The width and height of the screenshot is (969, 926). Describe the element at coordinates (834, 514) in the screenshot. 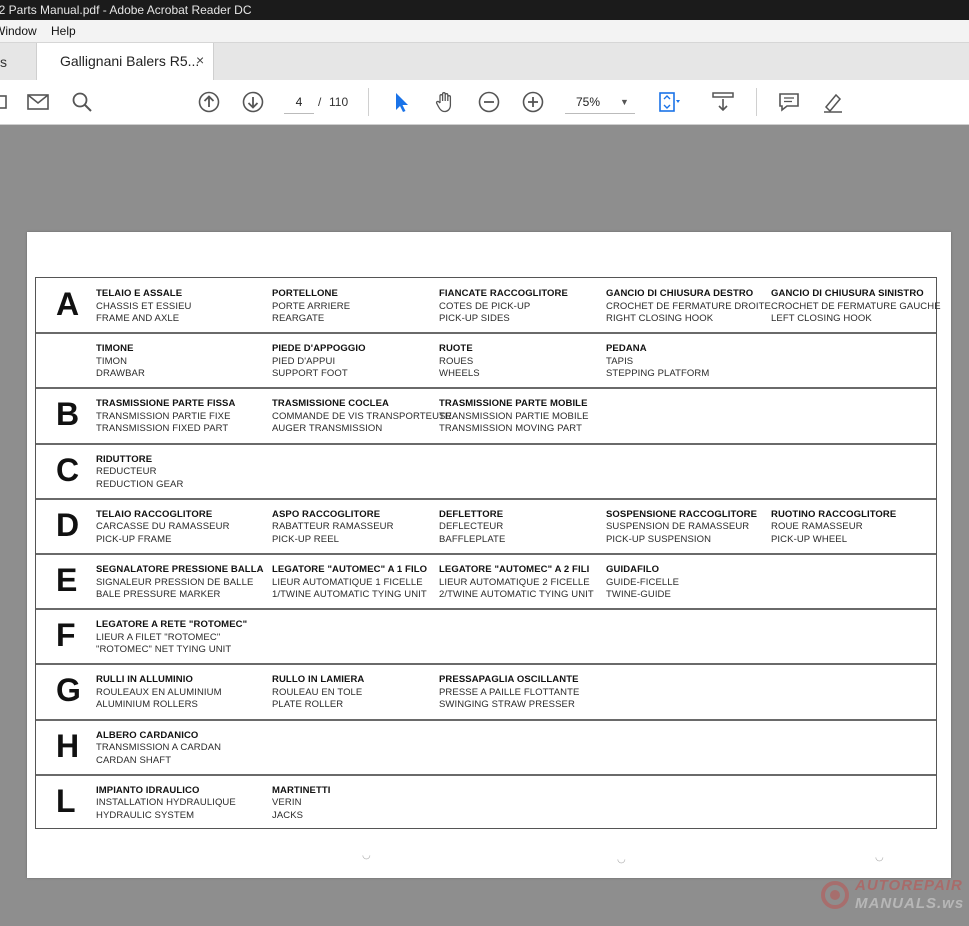

I see `cell-title-italian: RUOTINO RACCOGLITORE` at that location.